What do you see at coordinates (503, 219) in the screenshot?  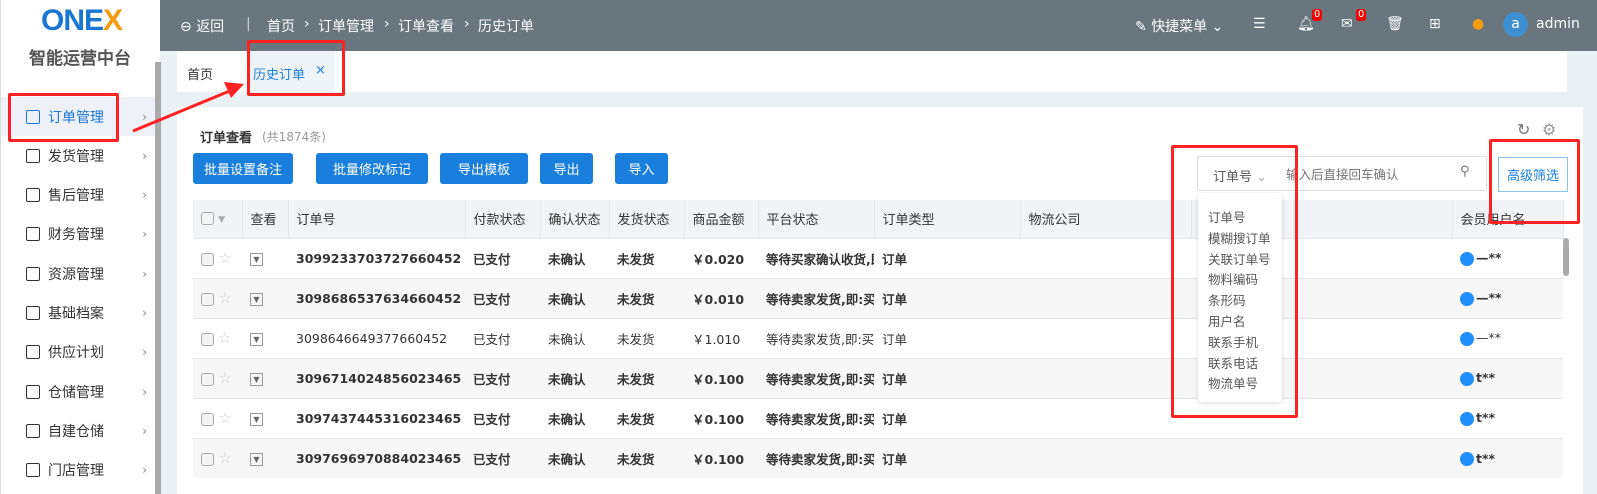 I see `col-header: 付款状态` at bounding box center [503, 219].